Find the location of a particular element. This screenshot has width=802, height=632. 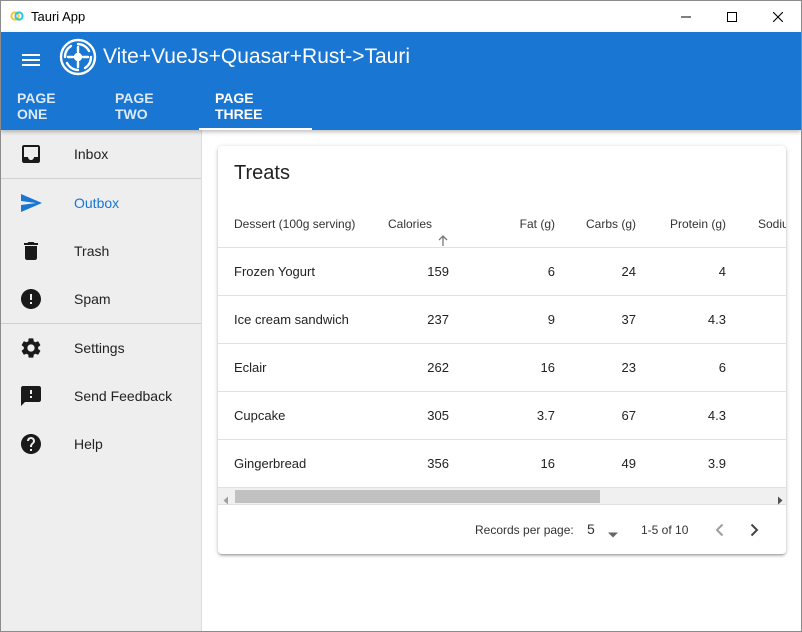

table-row: Ice cream sandwich 237 9 37 4.3 is located at coordinates (502, 320).